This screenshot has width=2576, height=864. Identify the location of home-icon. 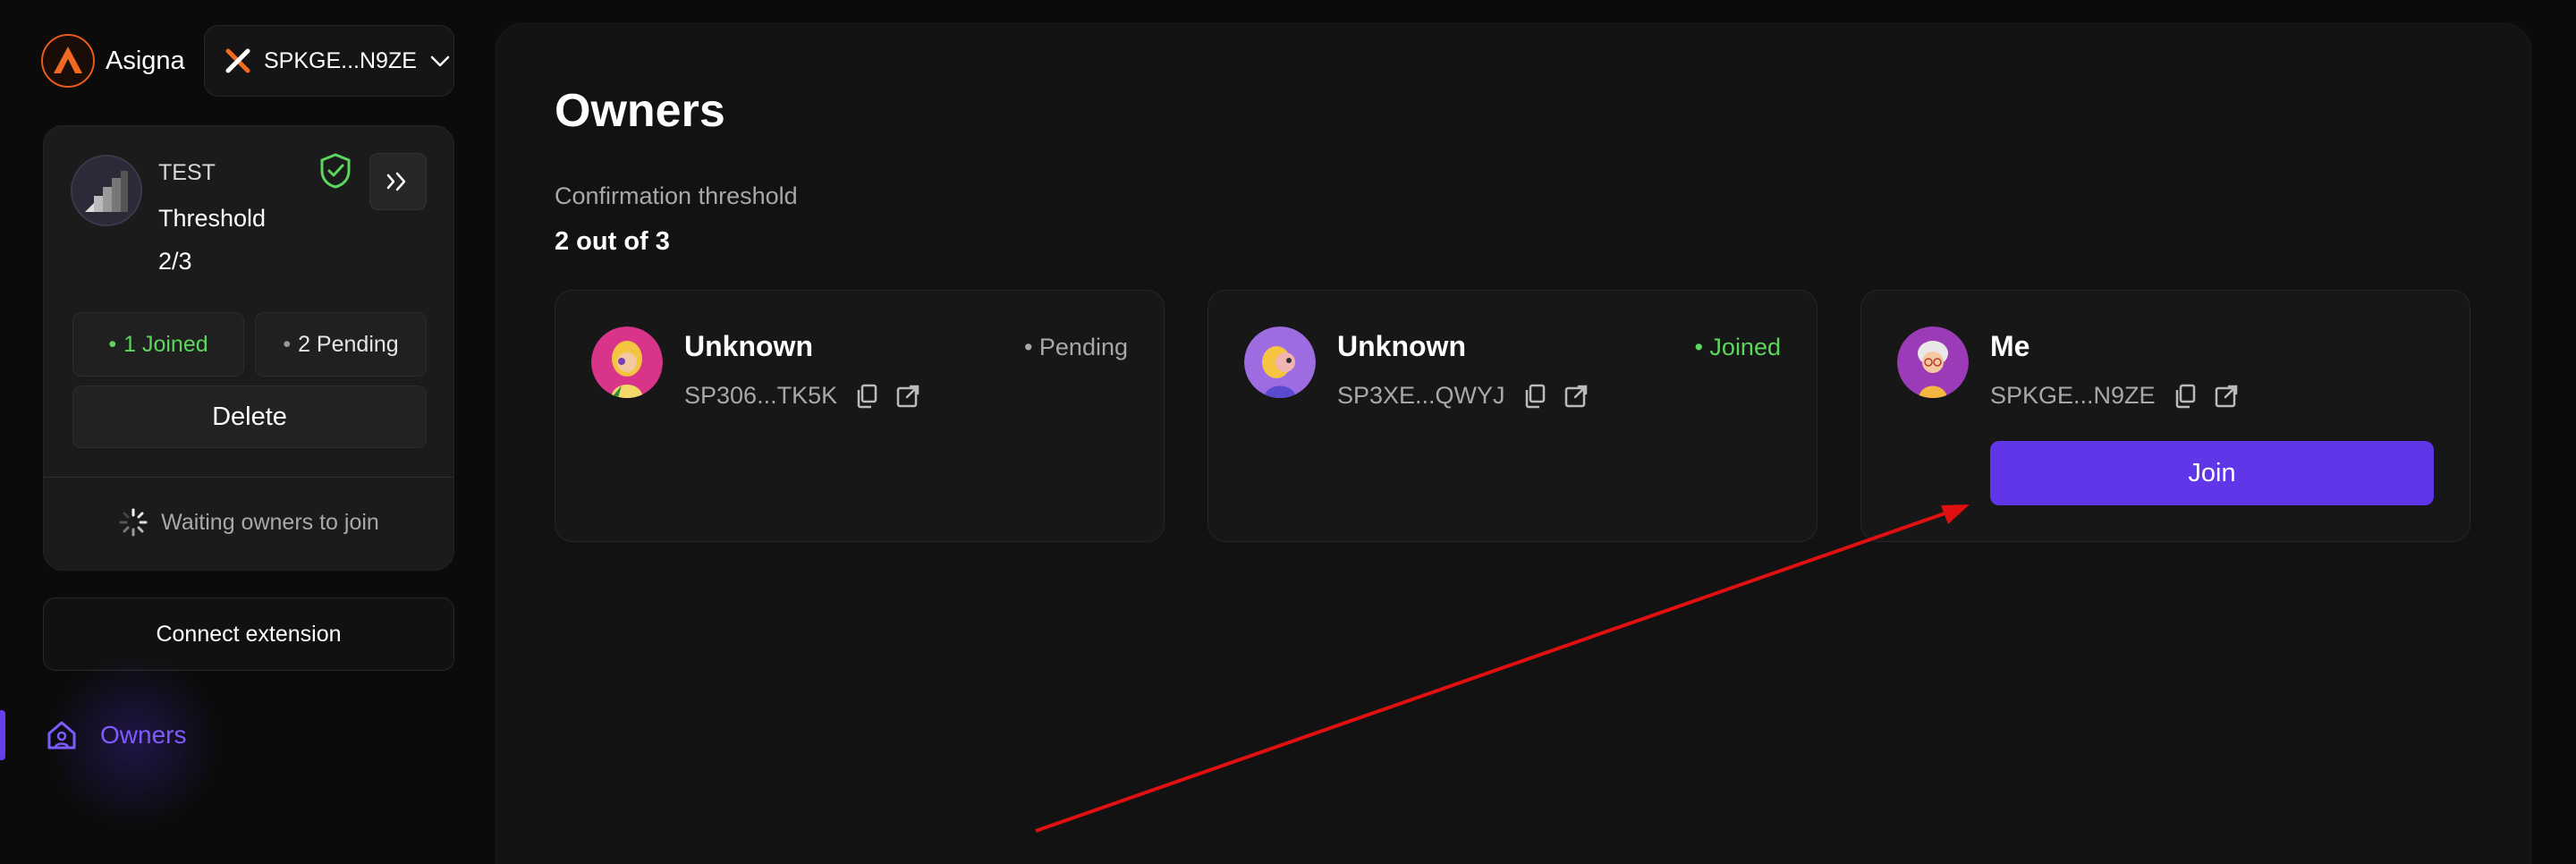
(62, 735).